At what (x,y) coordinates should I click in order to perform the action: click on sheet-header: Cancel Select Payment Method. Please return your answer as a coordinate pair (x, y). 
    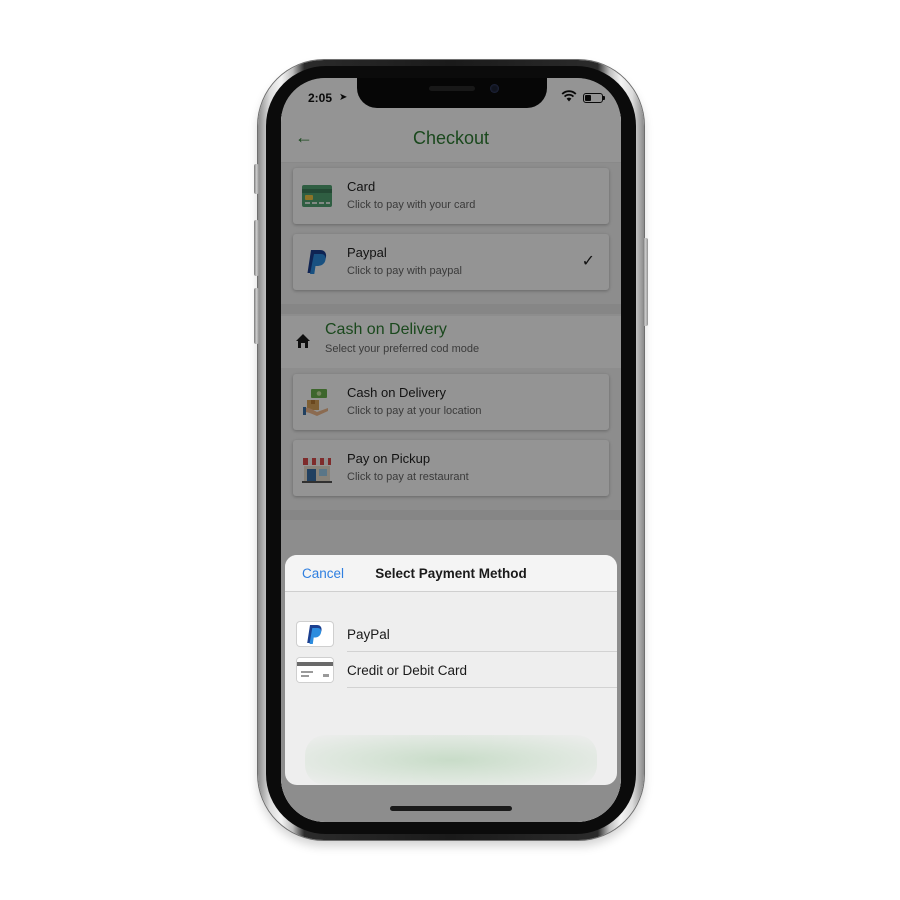
    Looking at the image, I should click on (451, 573).